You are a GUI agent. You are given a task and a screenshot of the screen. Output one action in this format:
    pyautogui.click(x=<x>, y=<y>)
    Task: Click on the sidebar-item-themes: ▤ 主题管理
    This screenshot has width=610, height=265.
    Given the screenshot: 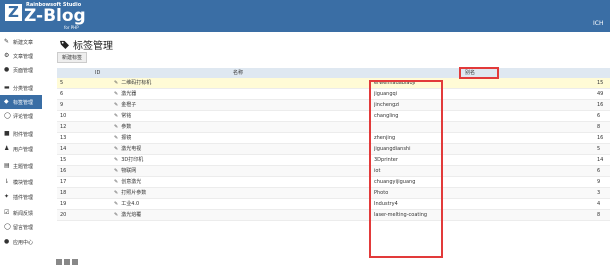 What is the action you would take?
    pyautogui.click(x=21, y=166)
    